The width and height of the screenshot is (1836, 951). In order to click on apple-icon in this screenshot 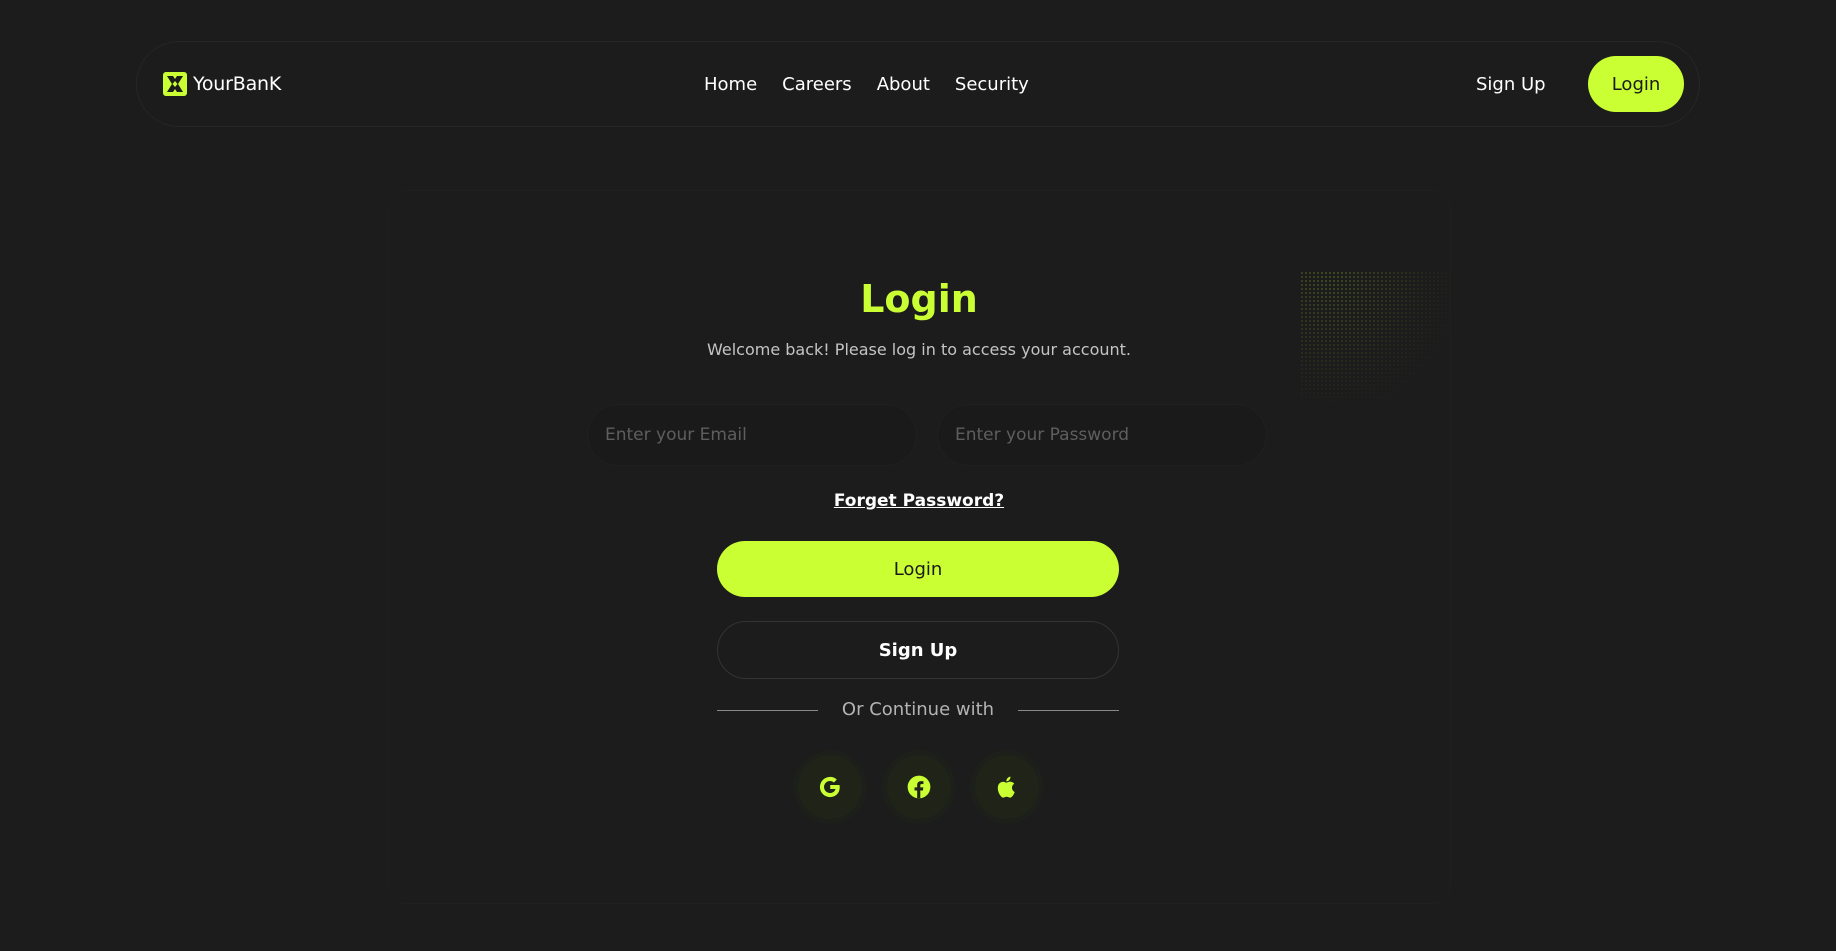, I will do `click(1006, 787)`.